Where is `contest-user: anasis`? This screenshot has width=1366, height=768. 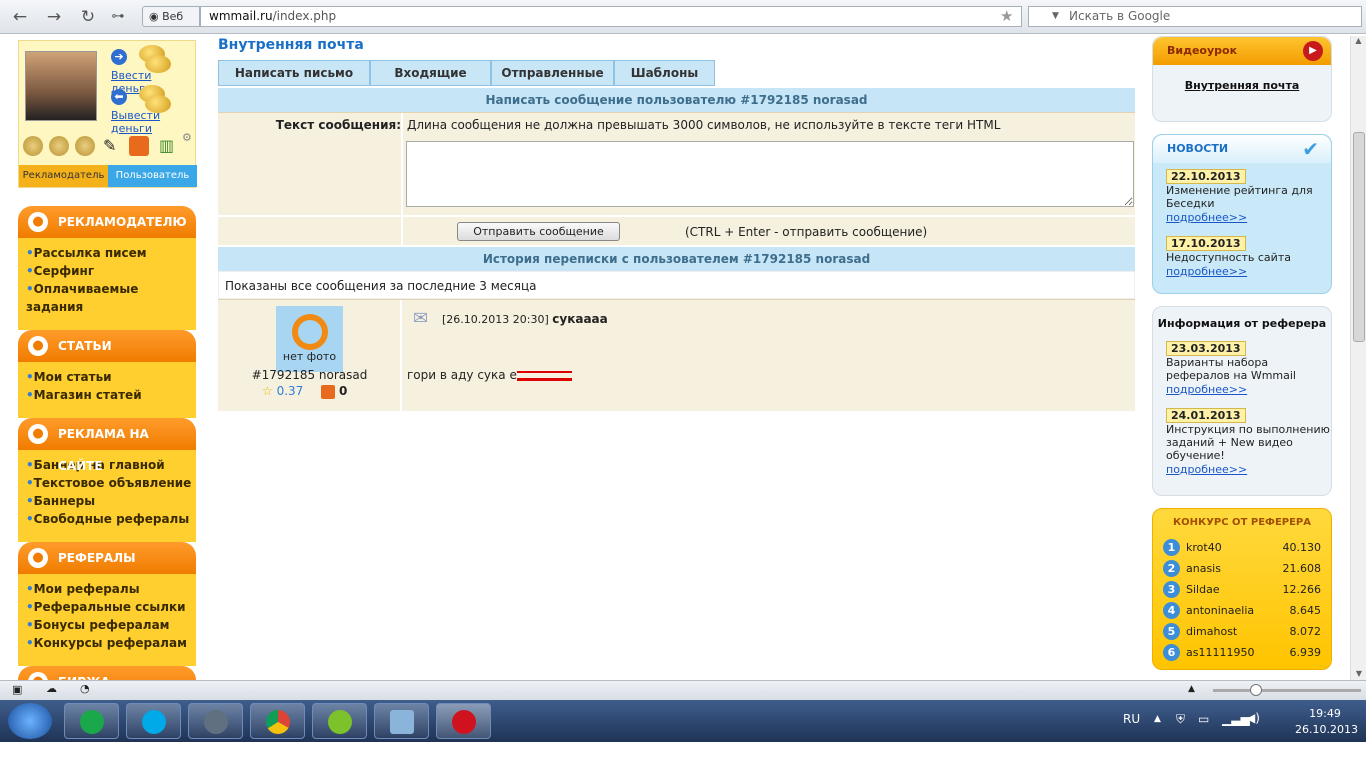 contest-user: anasis is located at coordinates (1234, 568).